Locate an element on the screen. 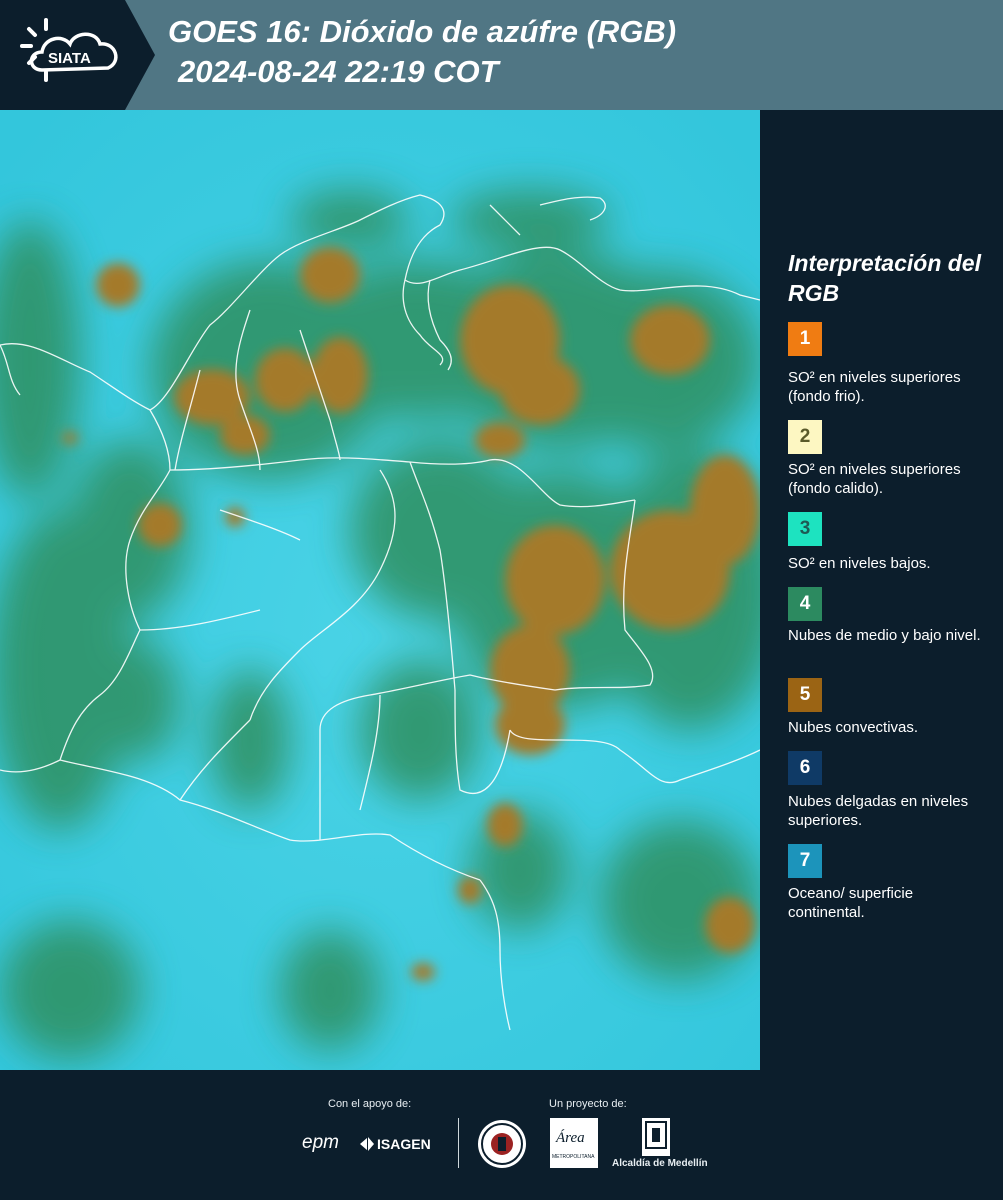  legend-swatch-6: 6 is located at coordinates (805, 768).